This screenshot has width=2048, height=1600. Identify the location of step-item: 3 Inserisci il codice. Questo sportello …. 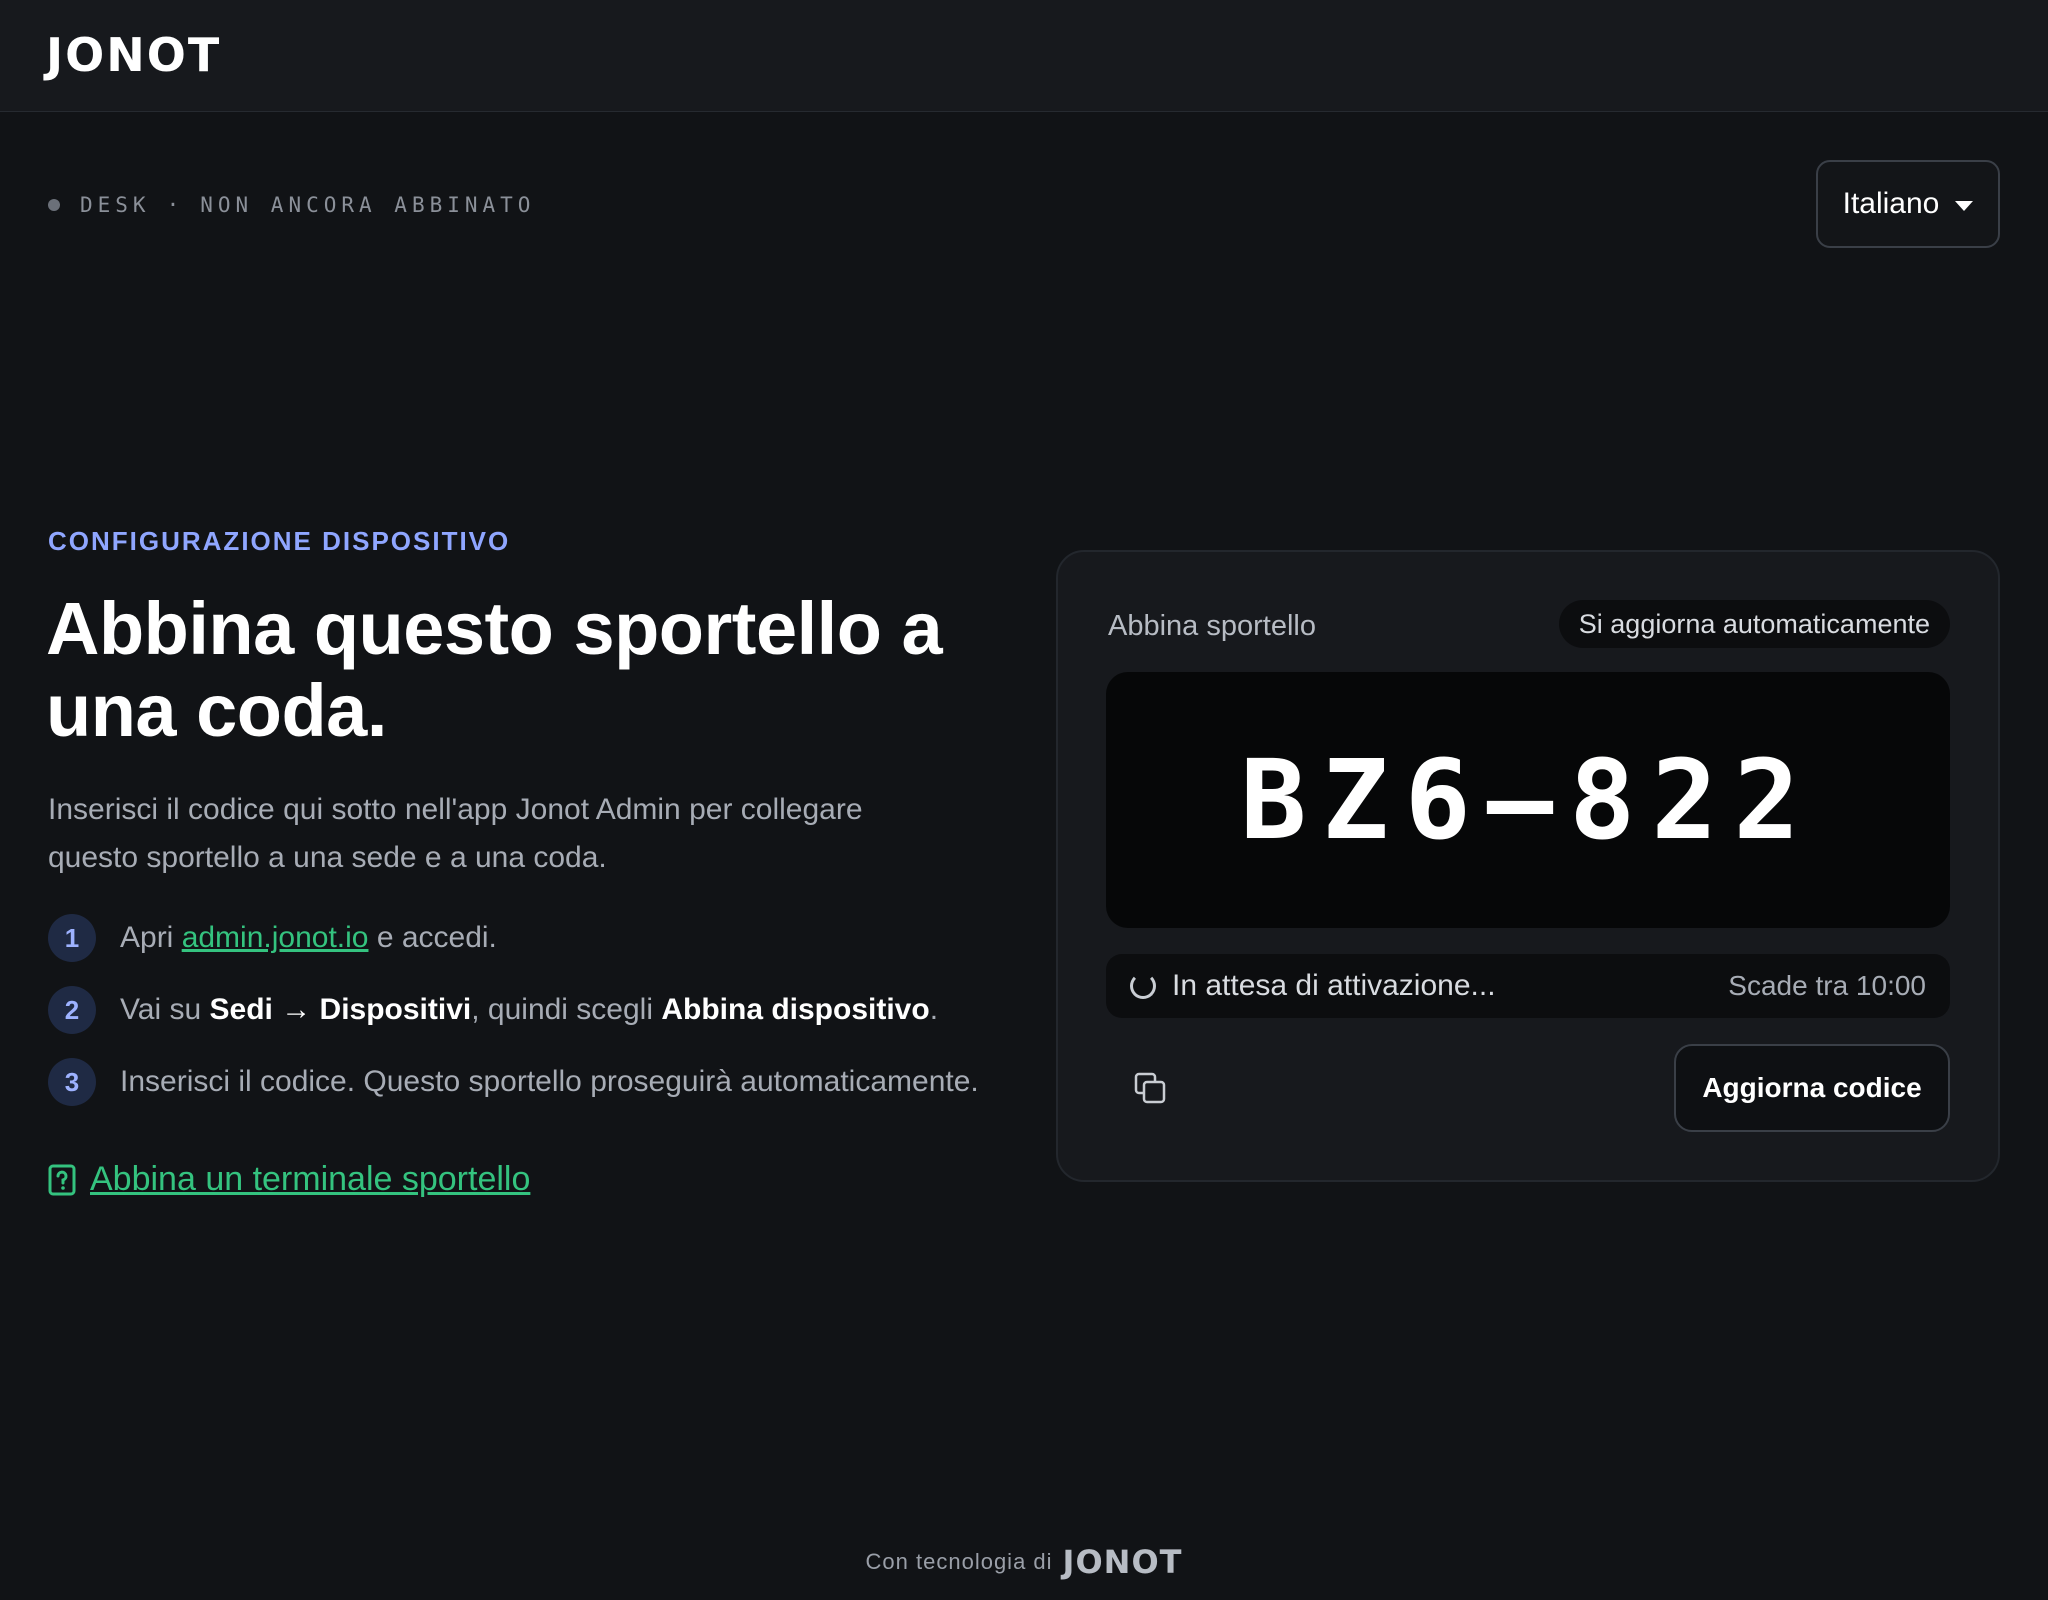
(548, 1082).